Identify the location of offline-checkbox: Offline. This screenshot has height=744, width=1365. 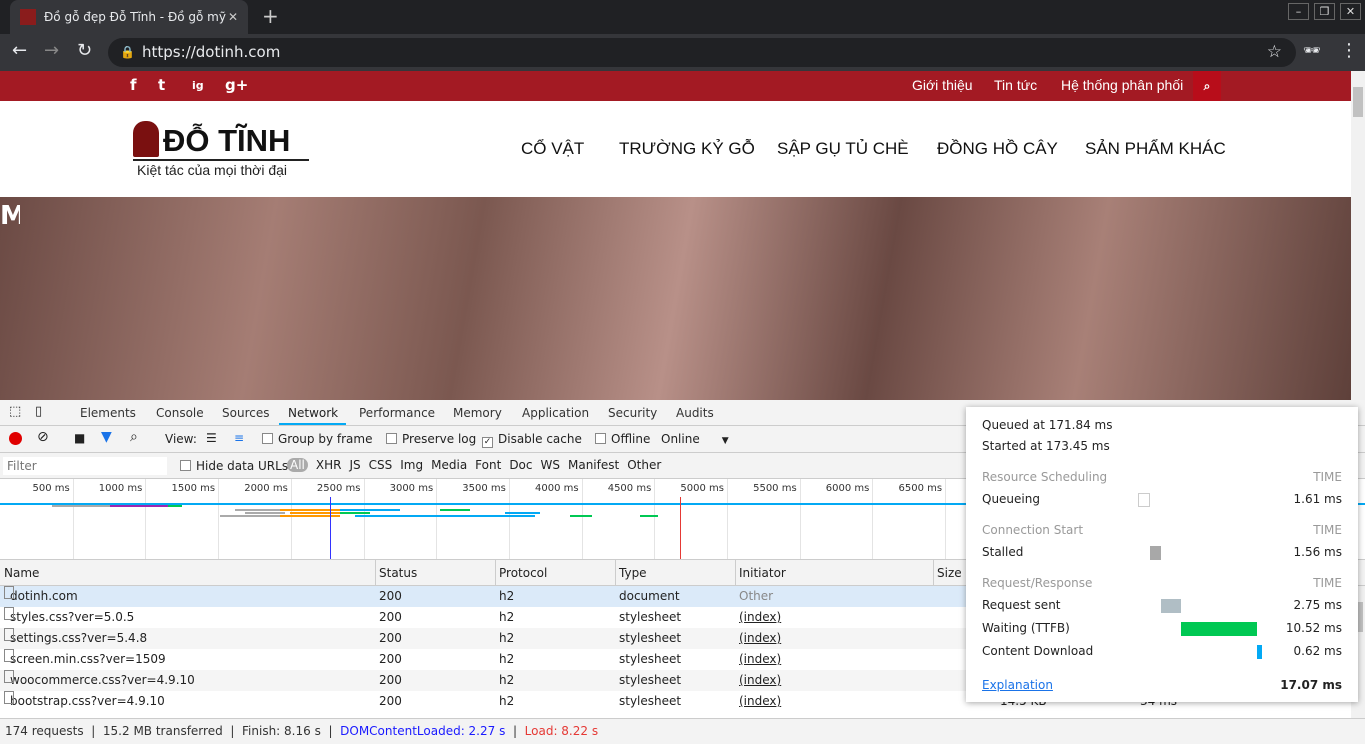
(622, 439).